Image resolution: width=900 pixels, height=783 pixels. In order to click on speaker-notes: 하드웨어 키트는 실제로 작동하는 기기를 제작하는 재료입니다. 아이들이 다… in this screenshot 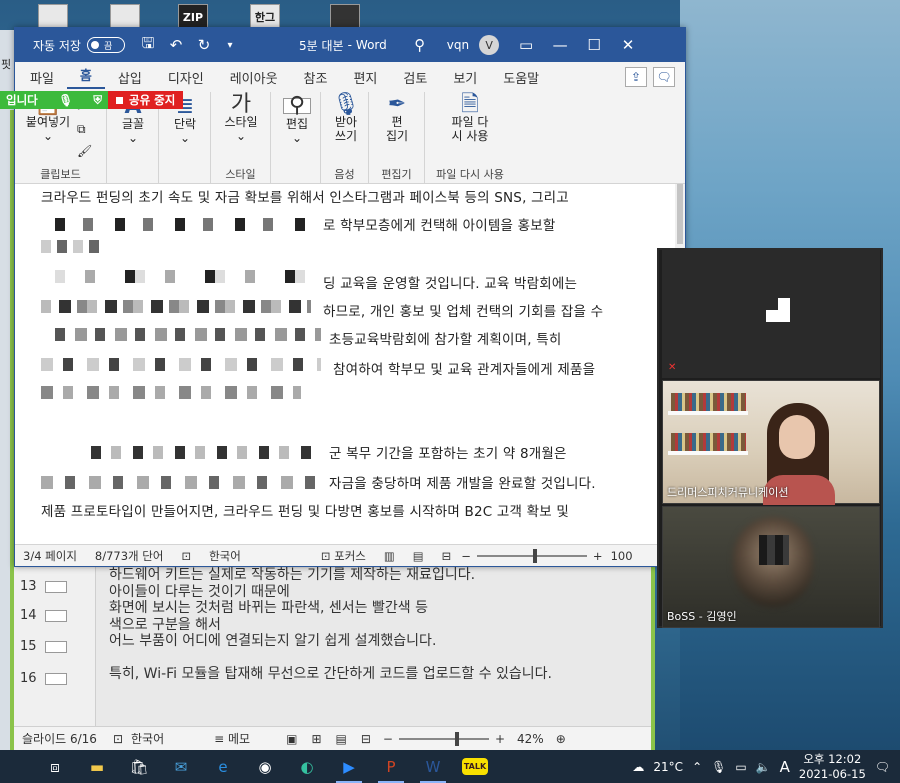, I will do `click(374, 624)`.